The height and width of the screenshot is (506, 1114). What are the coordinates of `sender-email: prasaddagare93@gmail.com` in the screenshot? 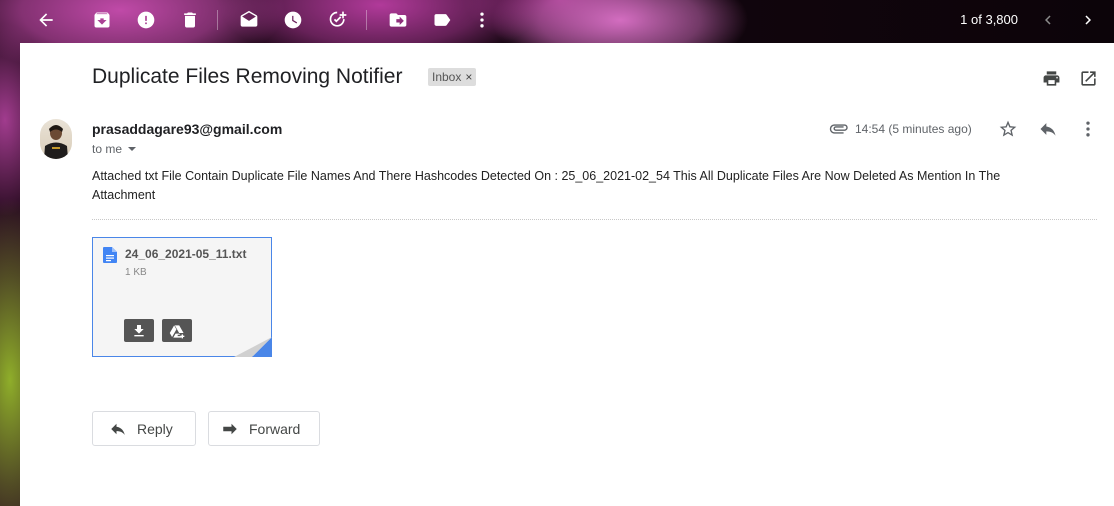 It's located at (187, 129).